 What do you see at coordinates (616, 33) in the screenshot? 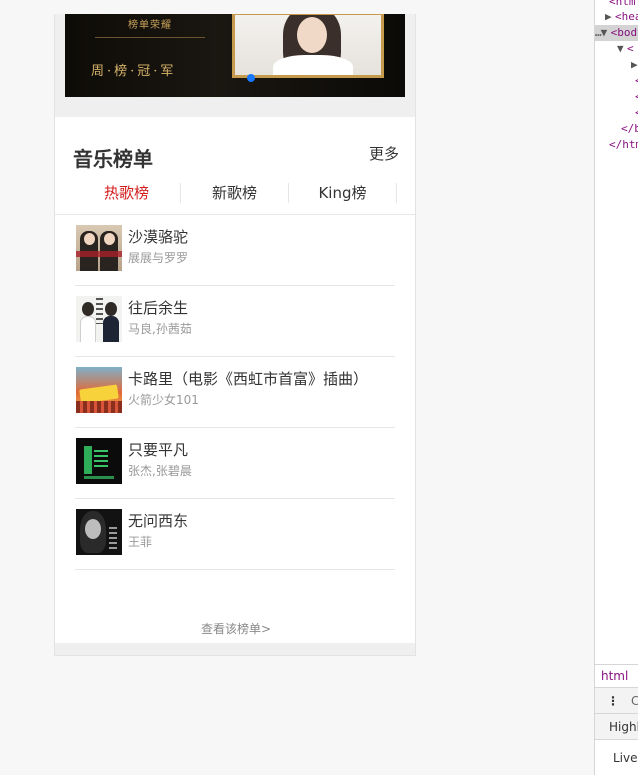
I see `dom-node-body: …▼<body>` at bounding box center [616, 33].